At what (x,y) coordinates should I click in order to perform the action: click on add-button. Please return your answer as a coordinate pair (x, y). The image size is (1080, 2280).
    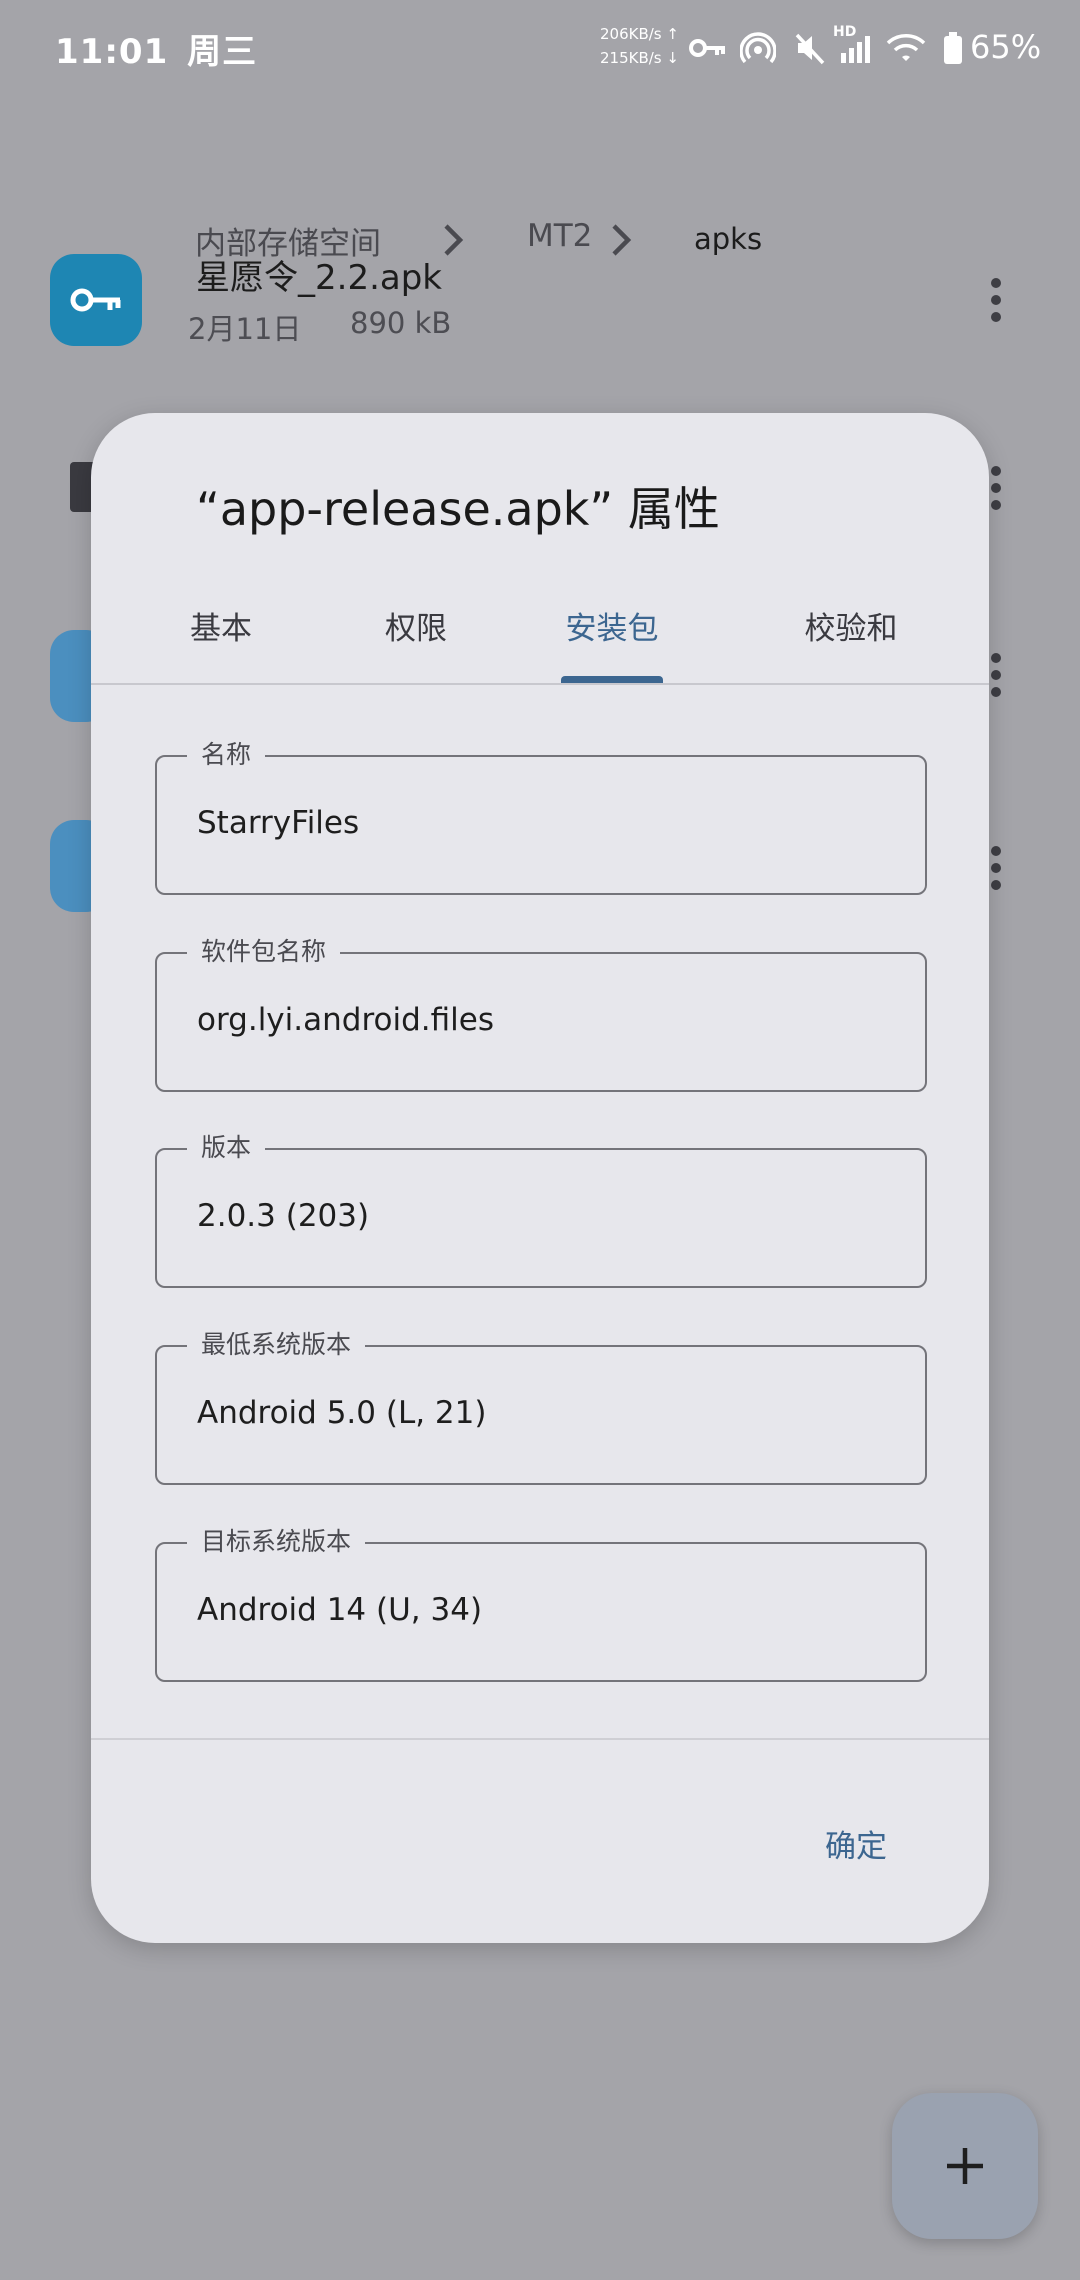
    Looking at the image, I should click on (965, 2166).